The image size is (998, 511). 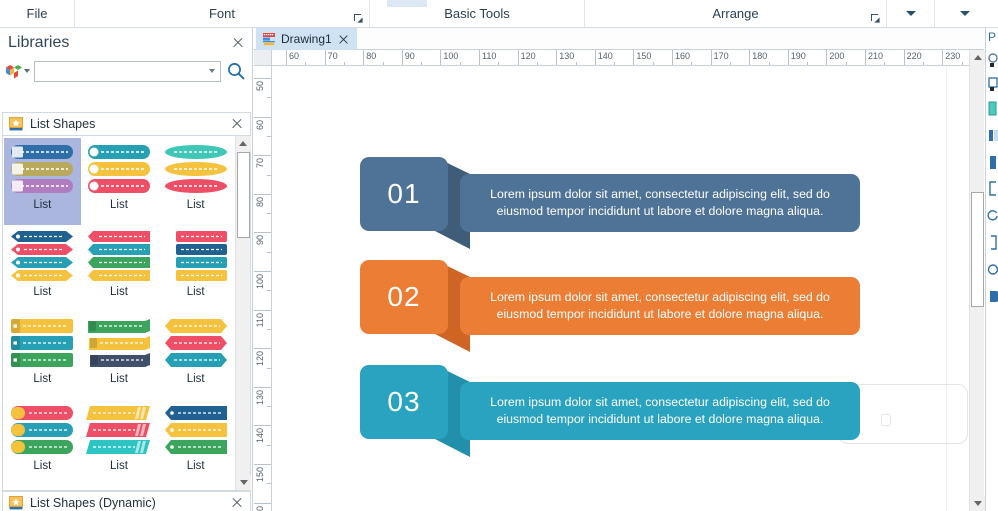 I want to click on list-shape-number-block: 03, so click(x=404, y=402).